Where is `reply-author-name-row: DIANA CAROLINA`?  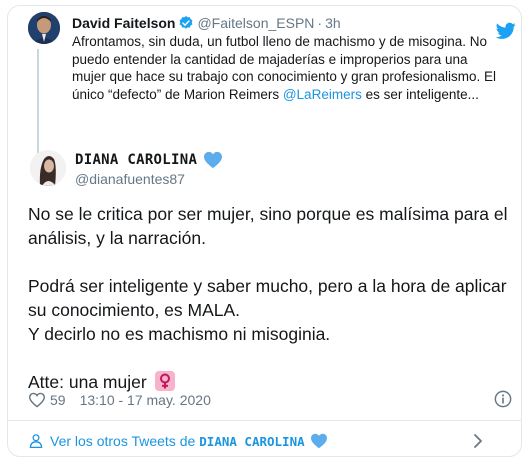 reply-author-name-row: DIANA CAROLINA is located at coordinates (149, 160).